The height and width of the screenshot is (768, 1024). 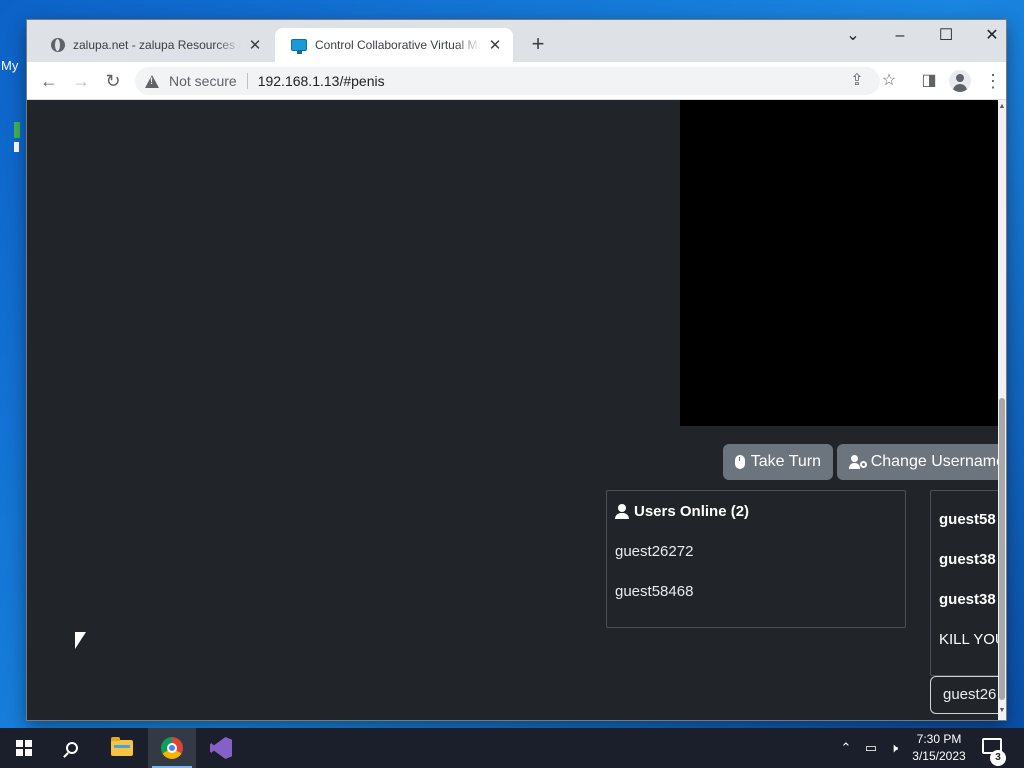 I want to click on user-list-item: guest58468, so click(x=654, y=591).